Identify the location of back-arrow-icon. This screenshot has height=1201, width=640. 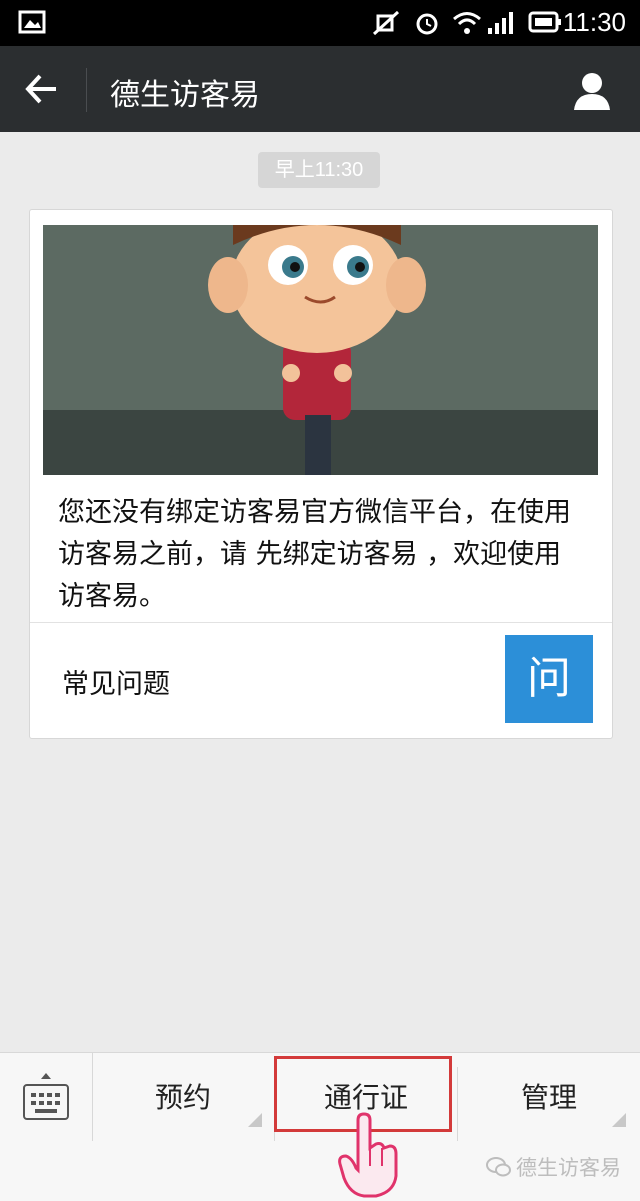
(42, 89).